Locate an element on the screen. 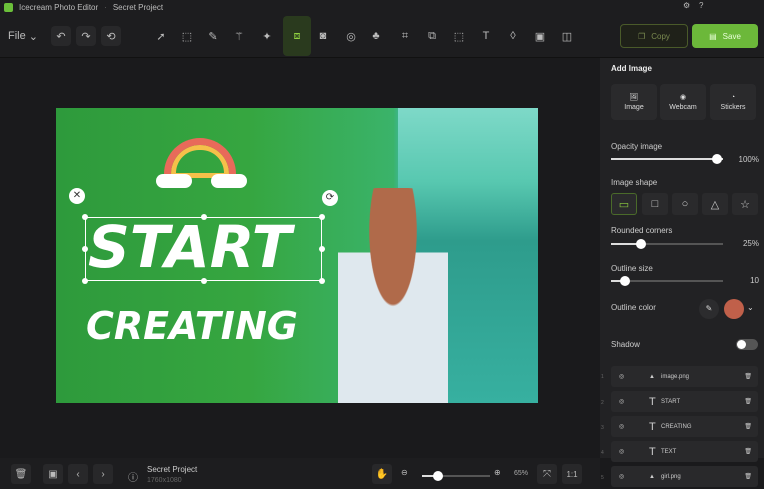 The width and height of the screenshot is (764, 489). delete-button: 🗑 is located at coordinates (21, 474).